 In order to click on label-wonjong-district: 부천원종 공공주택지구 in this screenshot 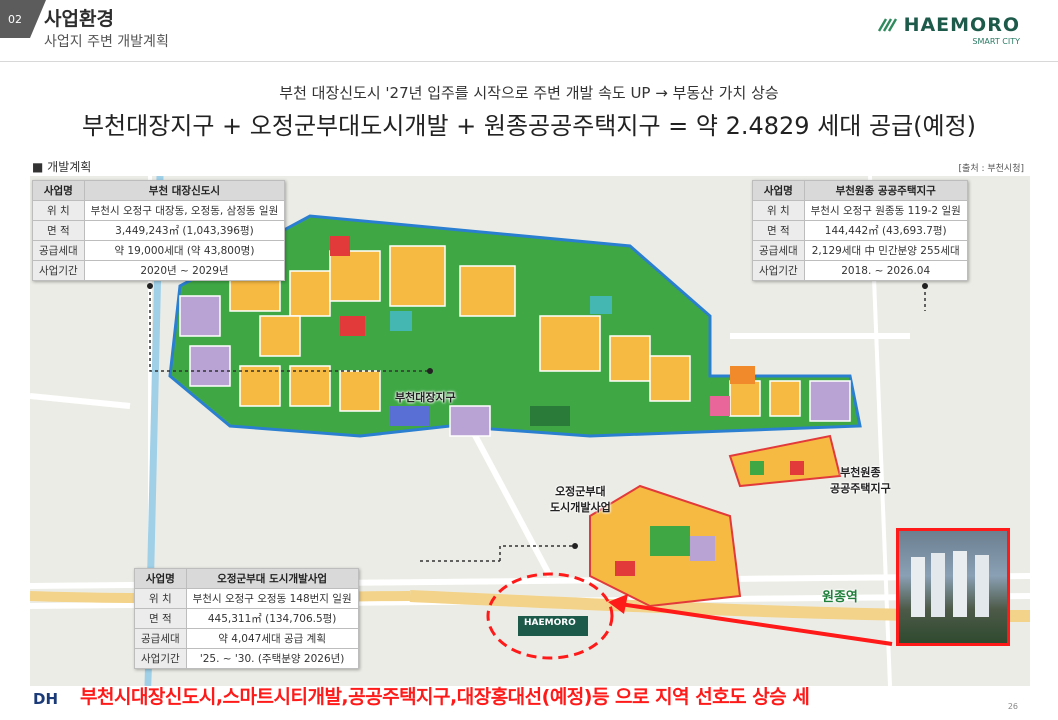, I will do `click(860, 480)`.